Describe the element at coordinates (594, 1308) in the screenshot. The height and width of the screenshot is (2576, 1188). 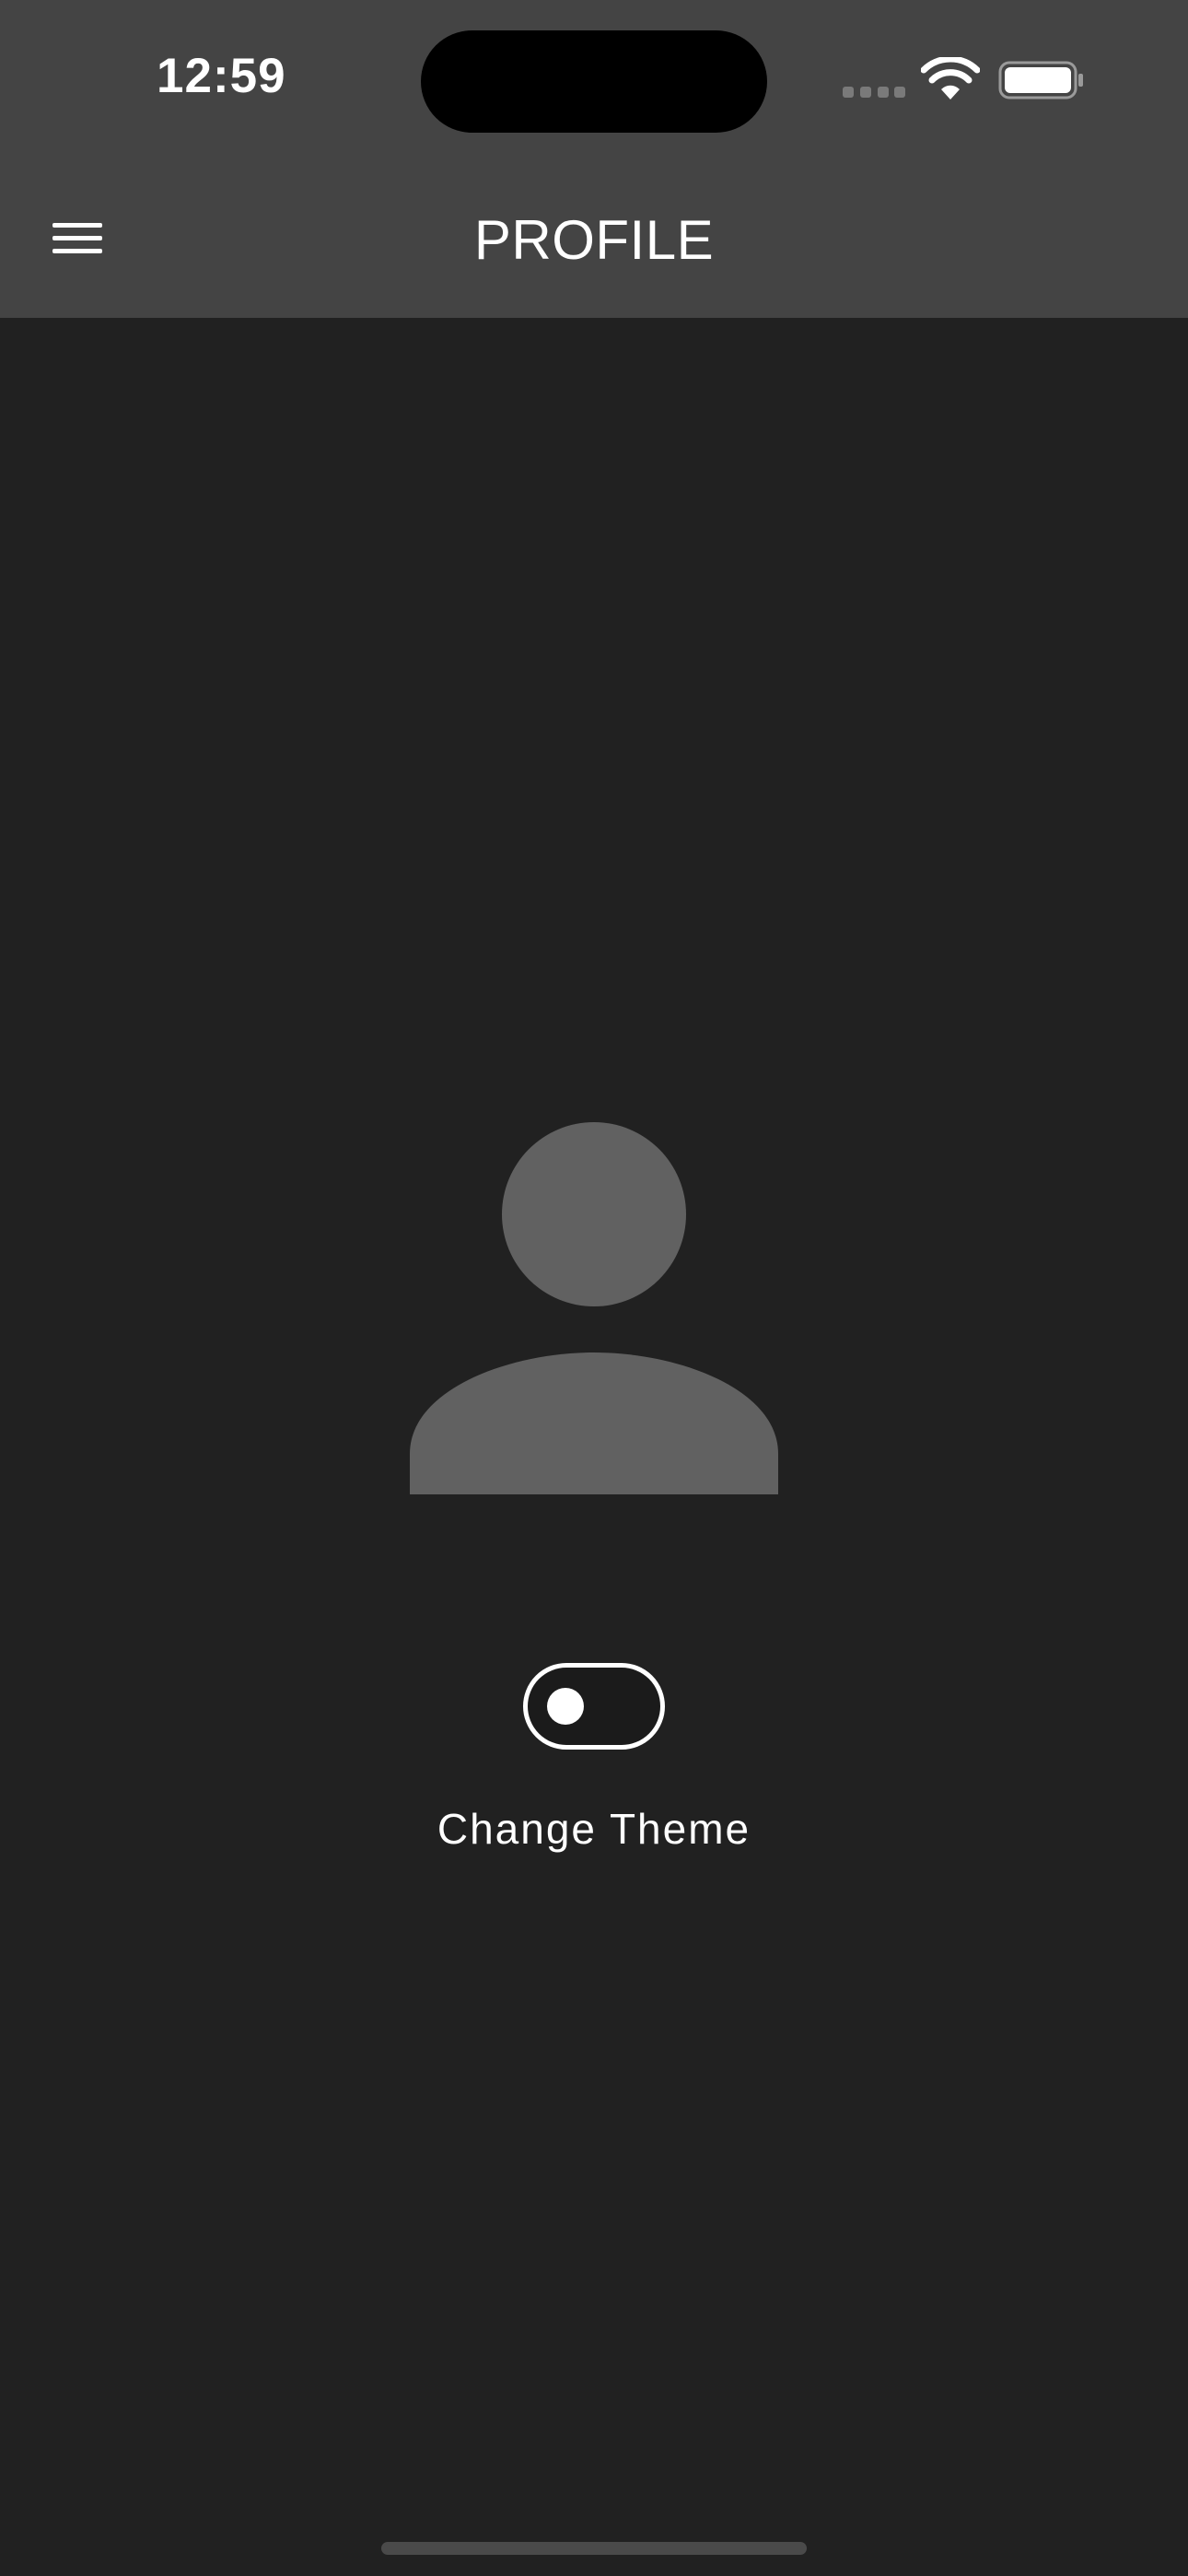
I see `user-avatar-placeholder-icon` at that location.